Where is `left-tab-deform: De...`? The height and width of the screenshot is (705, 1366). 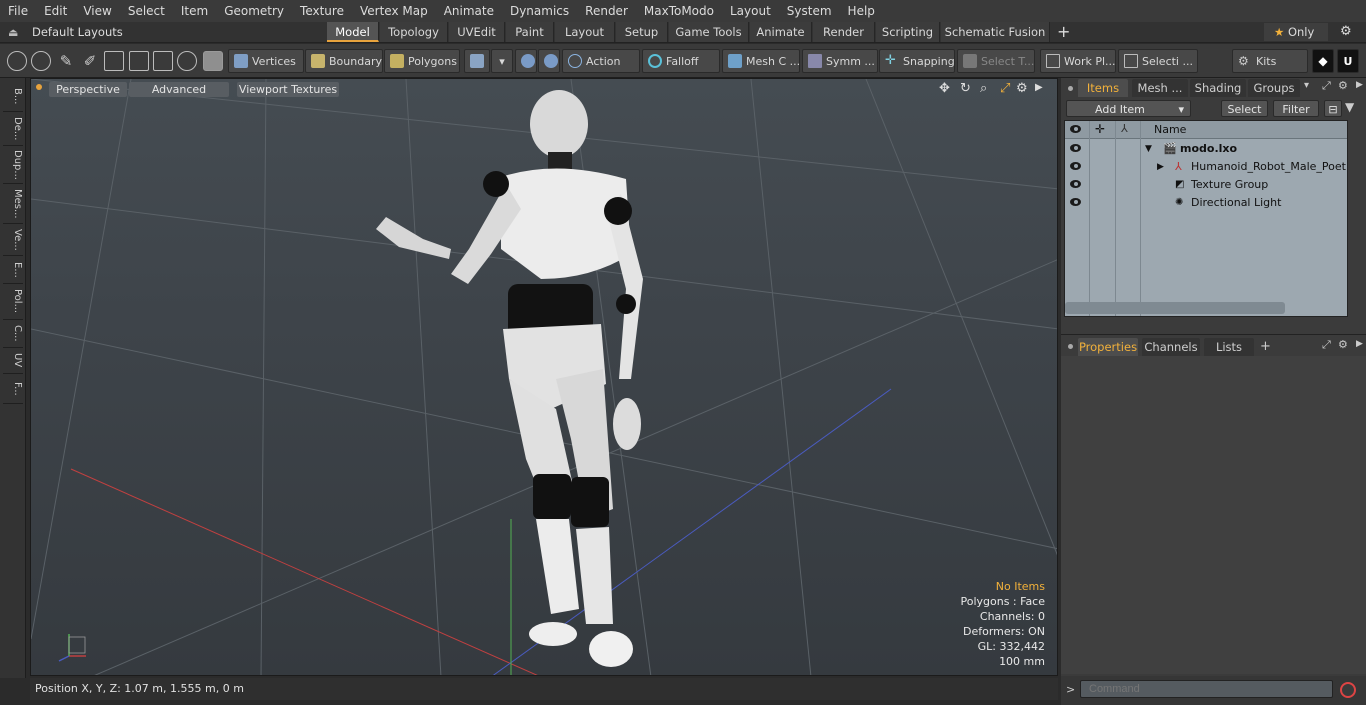
left-tab-deform: De... is located at coordinates (13, 129).